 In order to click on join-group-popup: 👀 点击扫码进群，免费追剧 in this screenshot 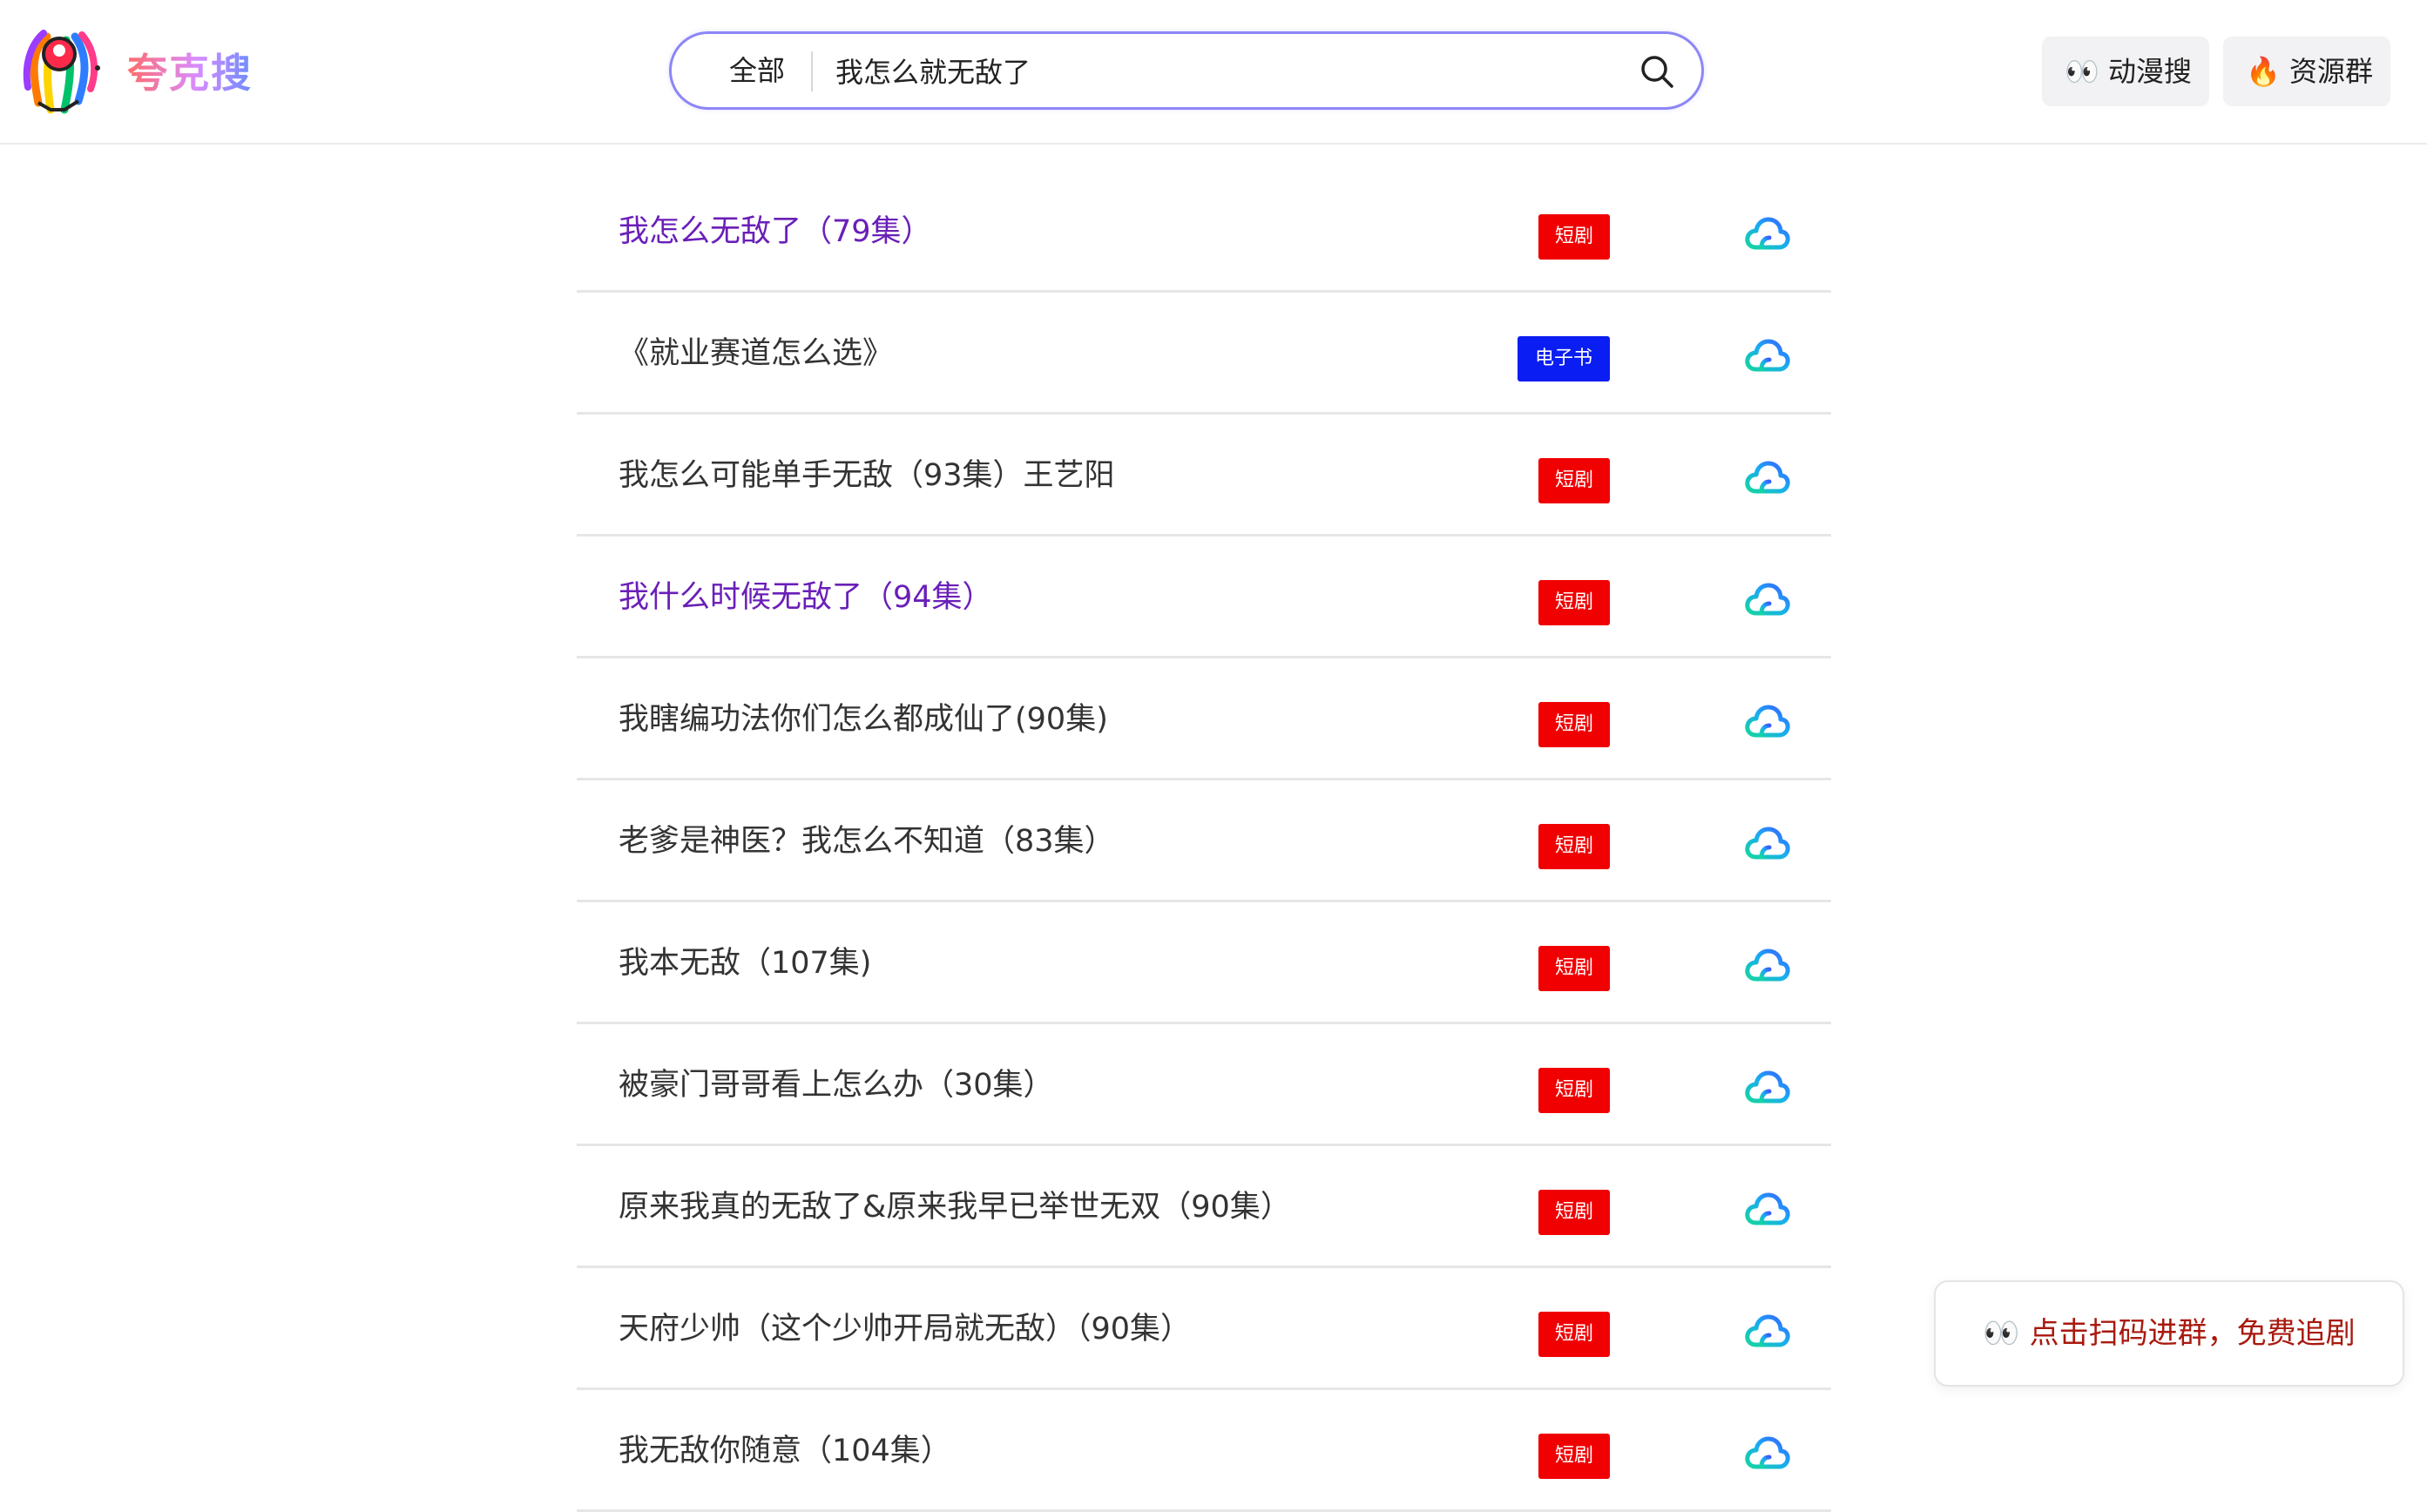, I will do `click(2169, 1333)`.